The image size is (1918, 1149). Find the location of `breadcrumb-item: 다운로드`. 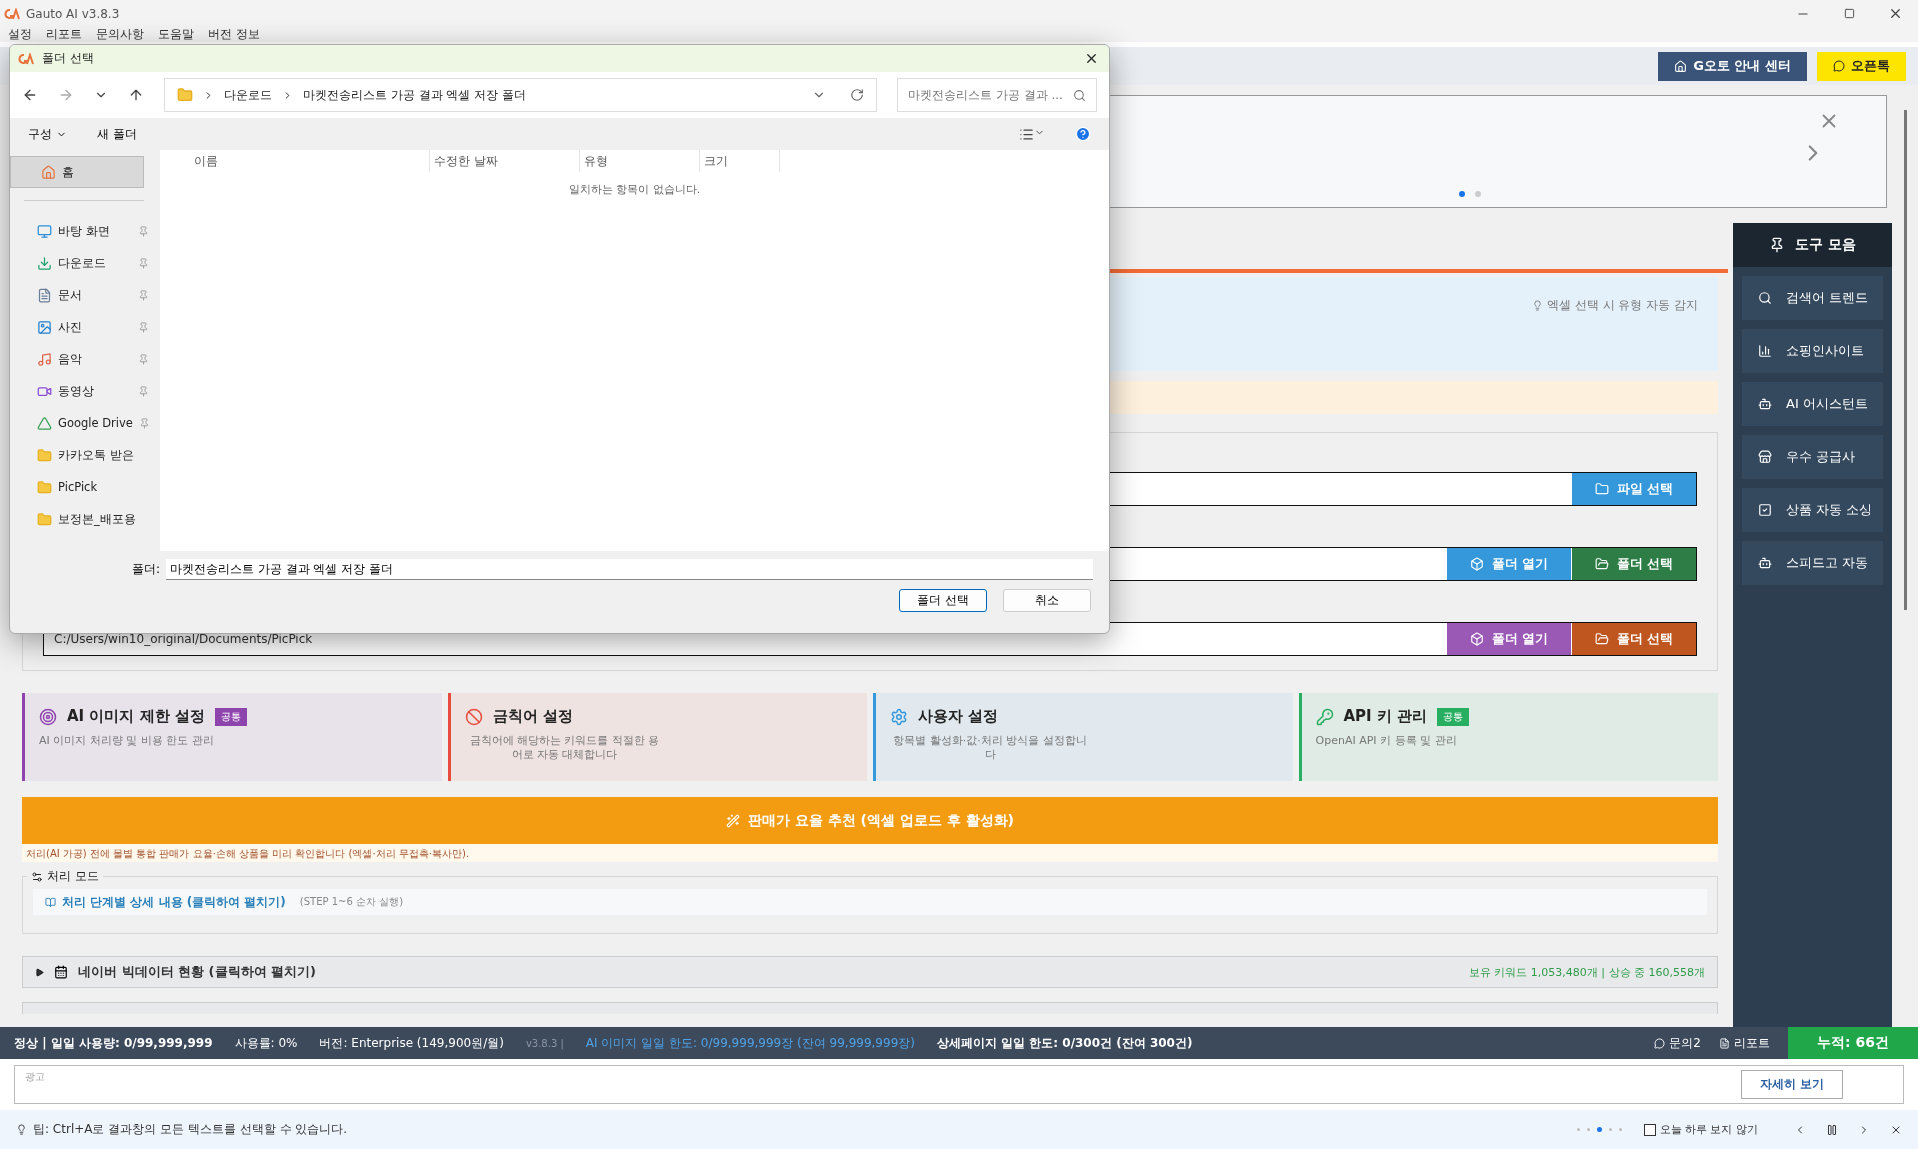

breadcrumb-item: 다운로드 is located at coordinates (248, 95).